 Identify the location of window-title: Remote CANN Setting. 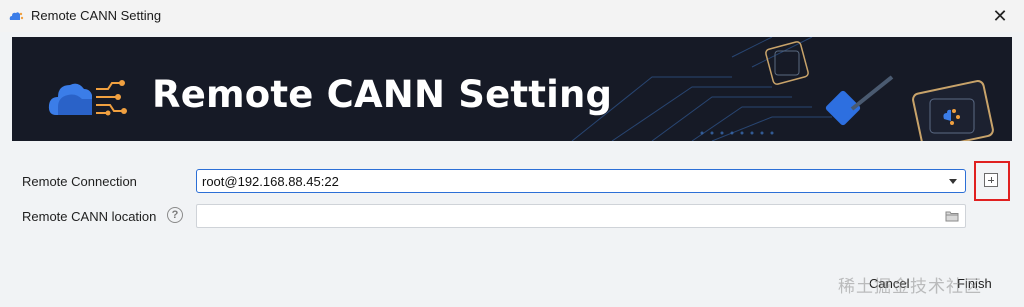
(96, 15).